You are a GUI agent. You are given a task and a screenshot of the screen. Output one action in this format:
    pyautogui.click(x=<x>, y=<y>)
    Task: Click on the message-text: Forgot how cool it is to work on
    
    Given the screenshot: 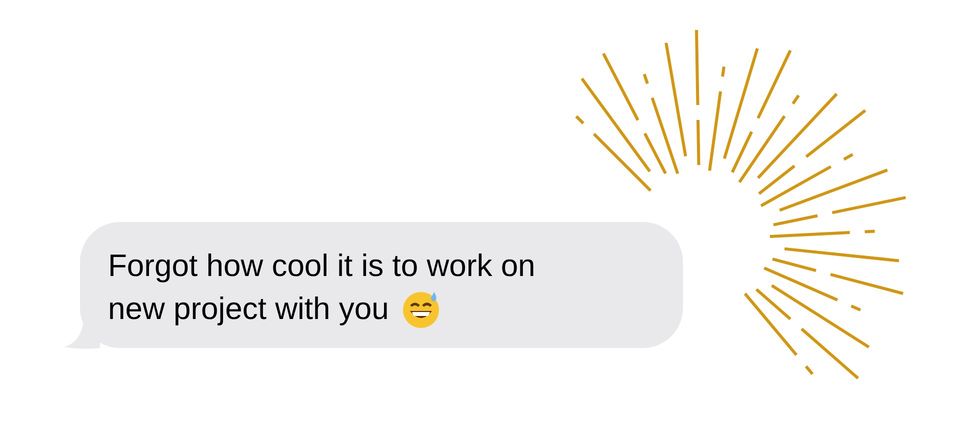 What is the action you would take?
    pyautogui.click(x=322, y=266)
    